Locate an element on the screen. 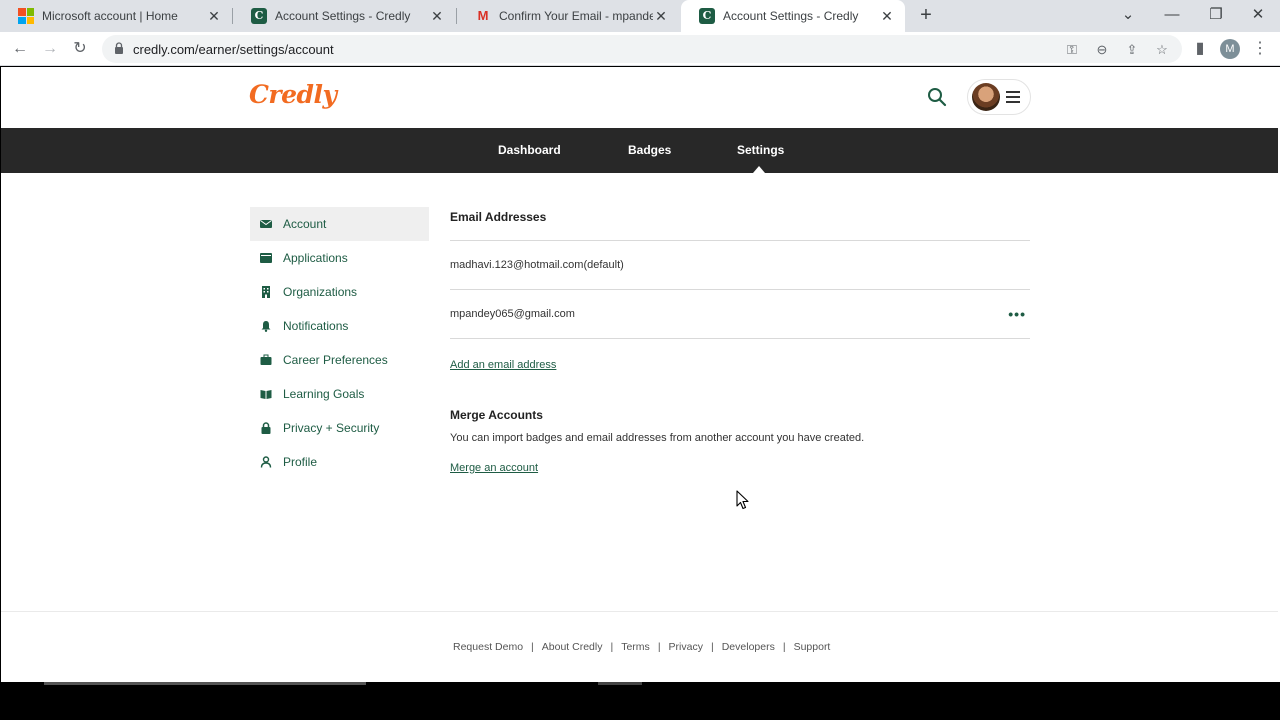 The image size is (1280, 720). footer-link-about-credly: About Credly is located at coordinates (572, 647).